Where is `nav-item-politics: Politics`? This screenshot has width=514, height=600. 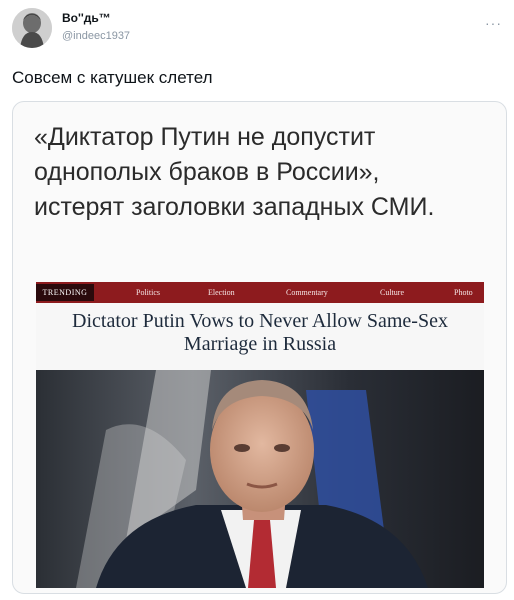
nav-item-politics: Politics is located at coordinates (148, 292).